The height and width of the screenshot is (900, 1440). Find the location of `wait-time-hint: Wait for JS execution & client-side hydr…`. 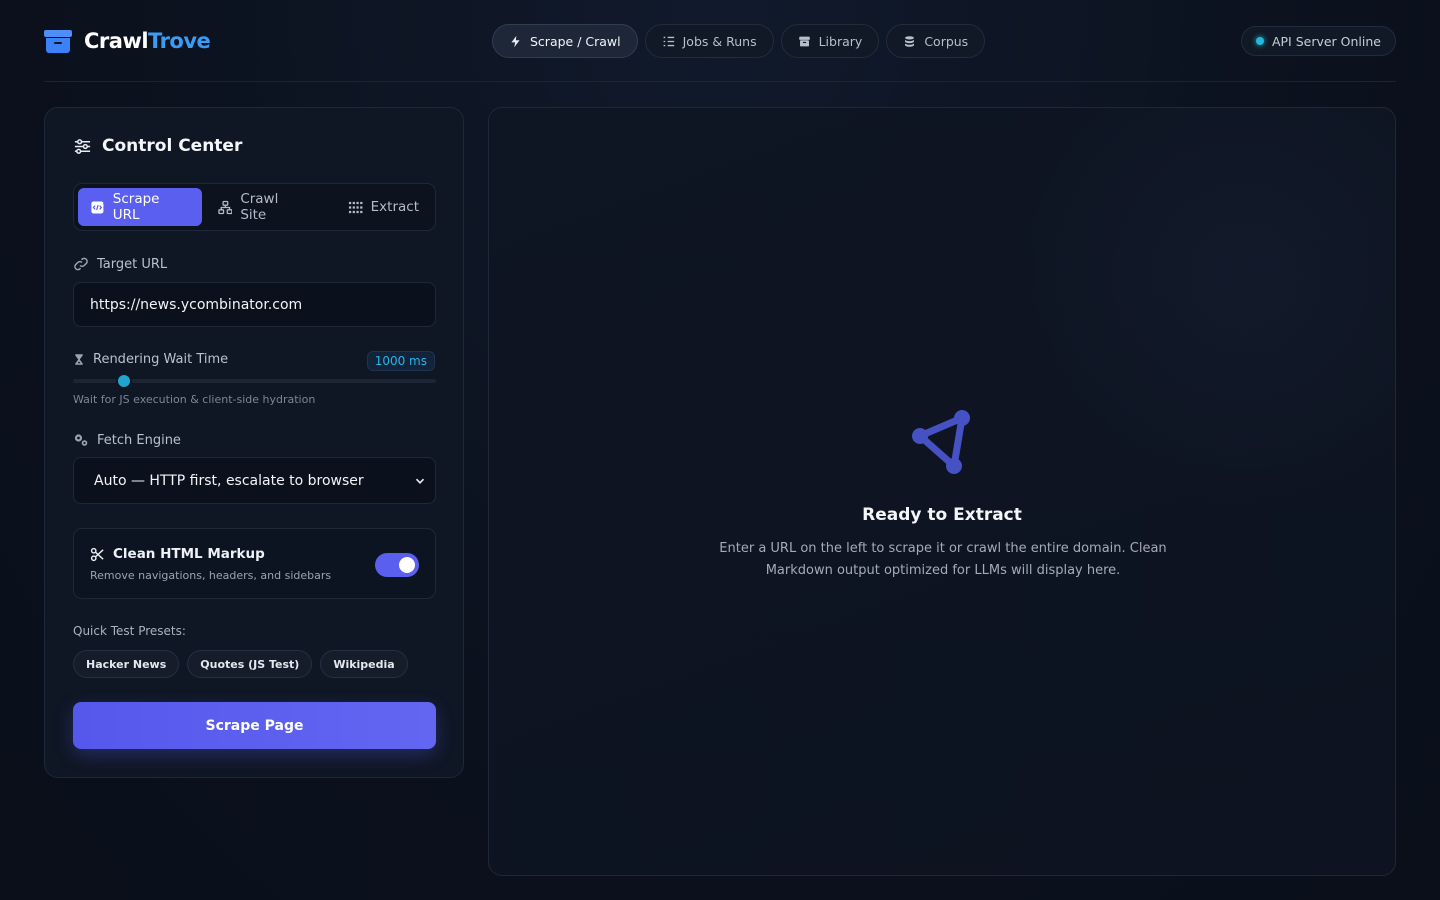

wait-time-hint: Wait for JS execution & client-side hydr… is located at coordinates (194, 399).